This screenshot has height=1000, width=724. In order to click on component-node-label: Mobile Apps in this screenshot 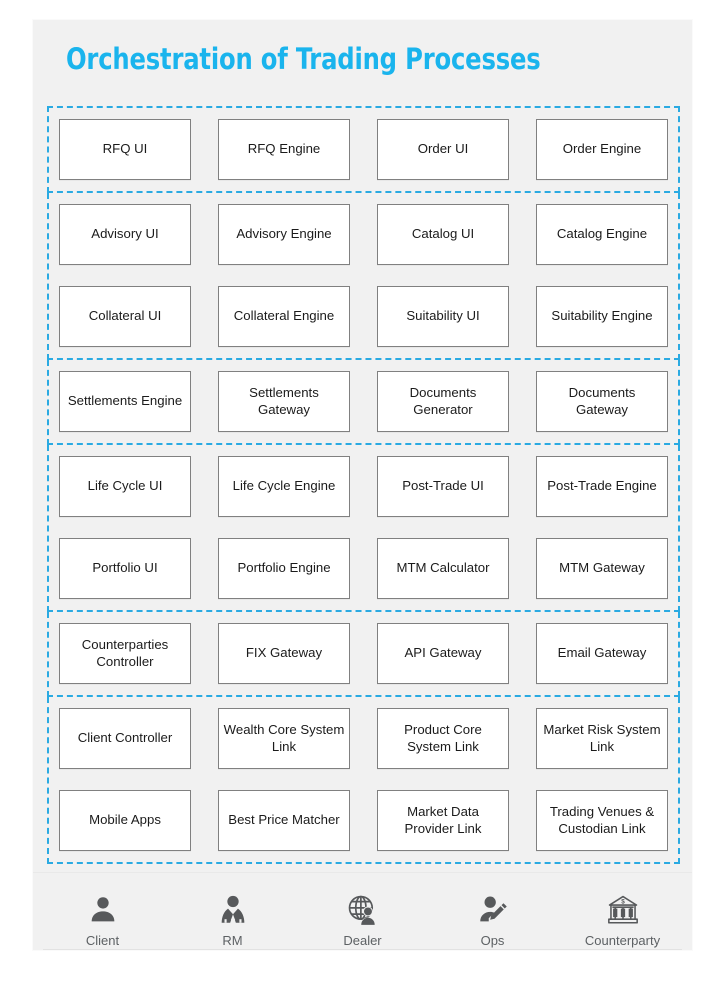, I will do `click(125, 820)`.